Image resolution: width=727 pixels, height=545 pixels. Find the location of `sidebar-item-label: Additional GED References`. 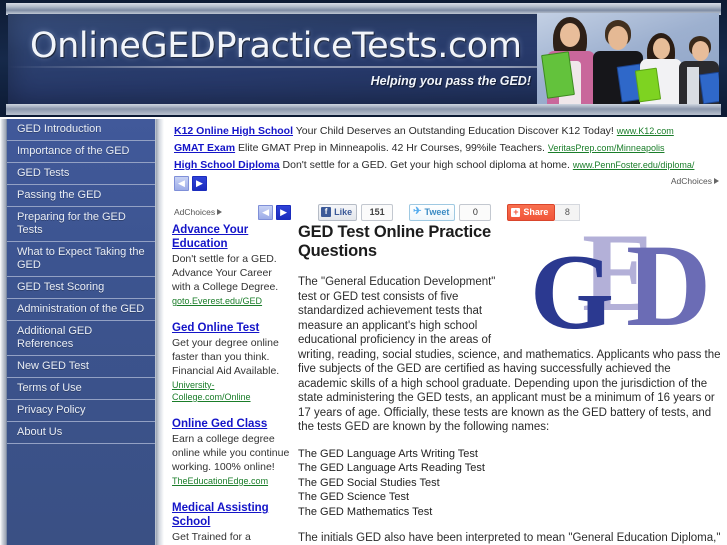

sidebar-item-label: Additional GED References is located at coordinates (55, 337).